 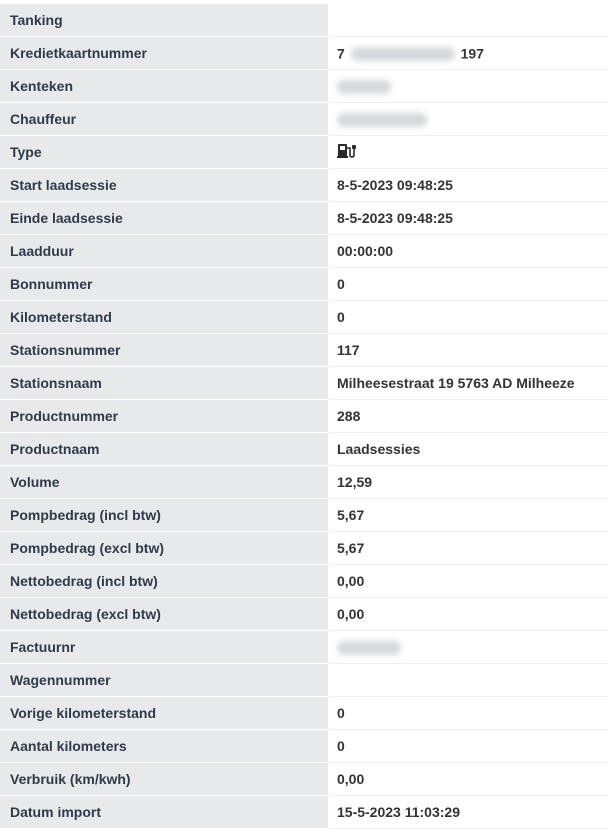 I want to click on table-row: Bonnummer 0, so click(x=304, y=284).